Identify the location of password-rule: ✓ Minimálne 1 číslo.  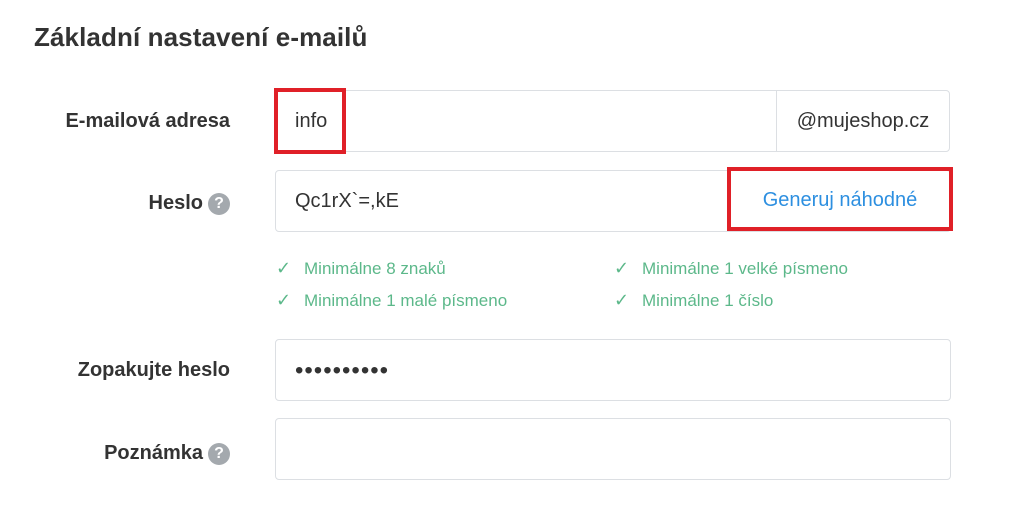
(693, 300).